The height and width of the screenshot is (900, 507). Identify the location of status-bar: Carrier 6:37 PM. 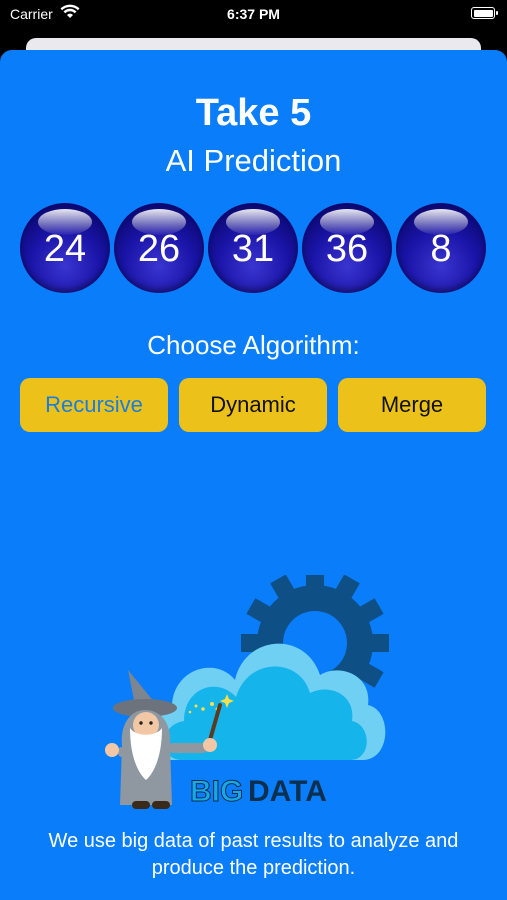
(253, 15).